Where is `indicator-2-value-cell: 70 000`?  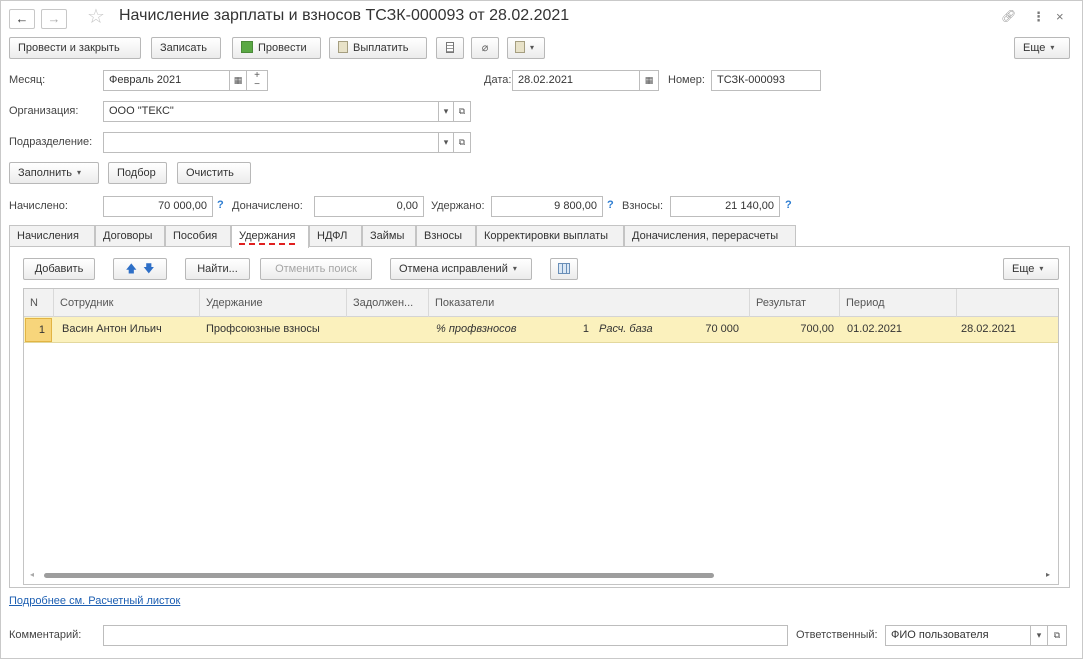 indicator-2-value-cell: 70 000 is located at coordinates (711, 329).